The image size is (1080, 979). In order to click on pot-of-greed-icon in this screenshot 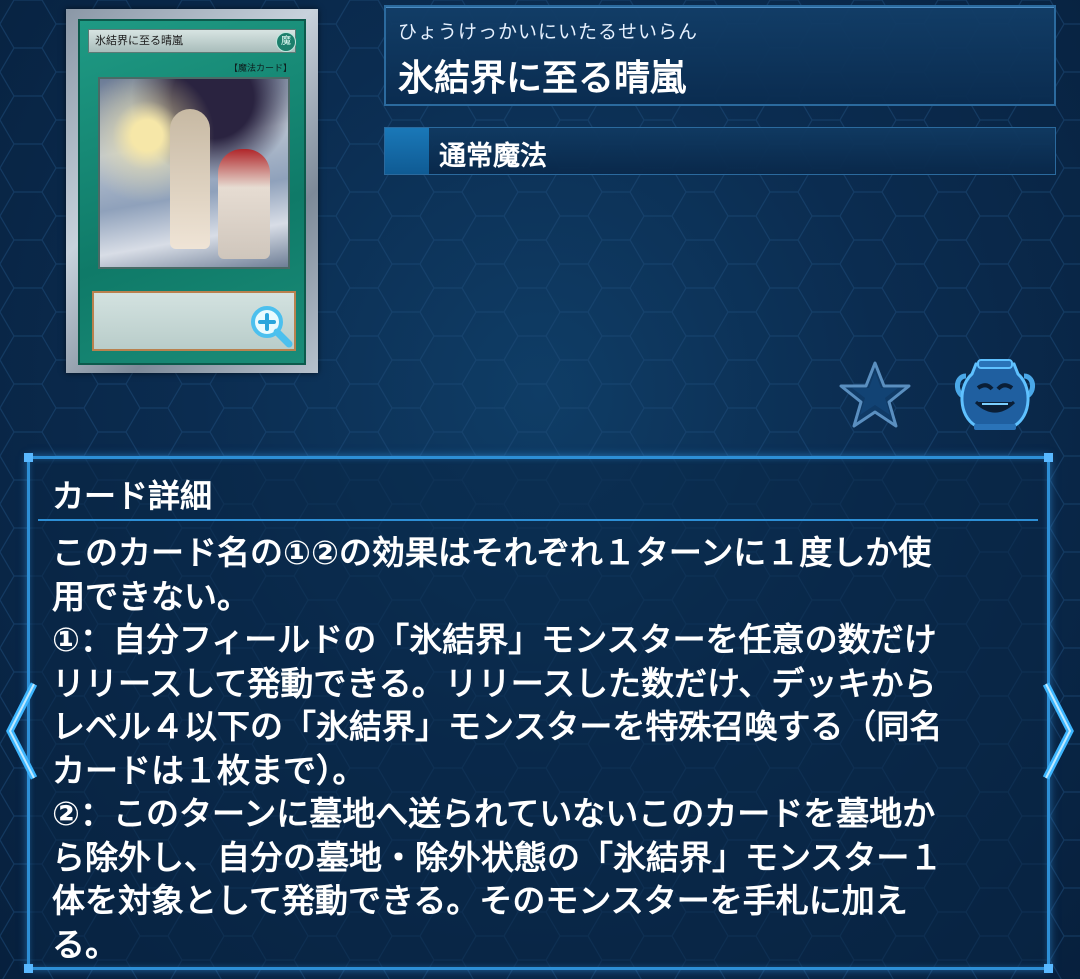, I will do `click(995, 395)`.